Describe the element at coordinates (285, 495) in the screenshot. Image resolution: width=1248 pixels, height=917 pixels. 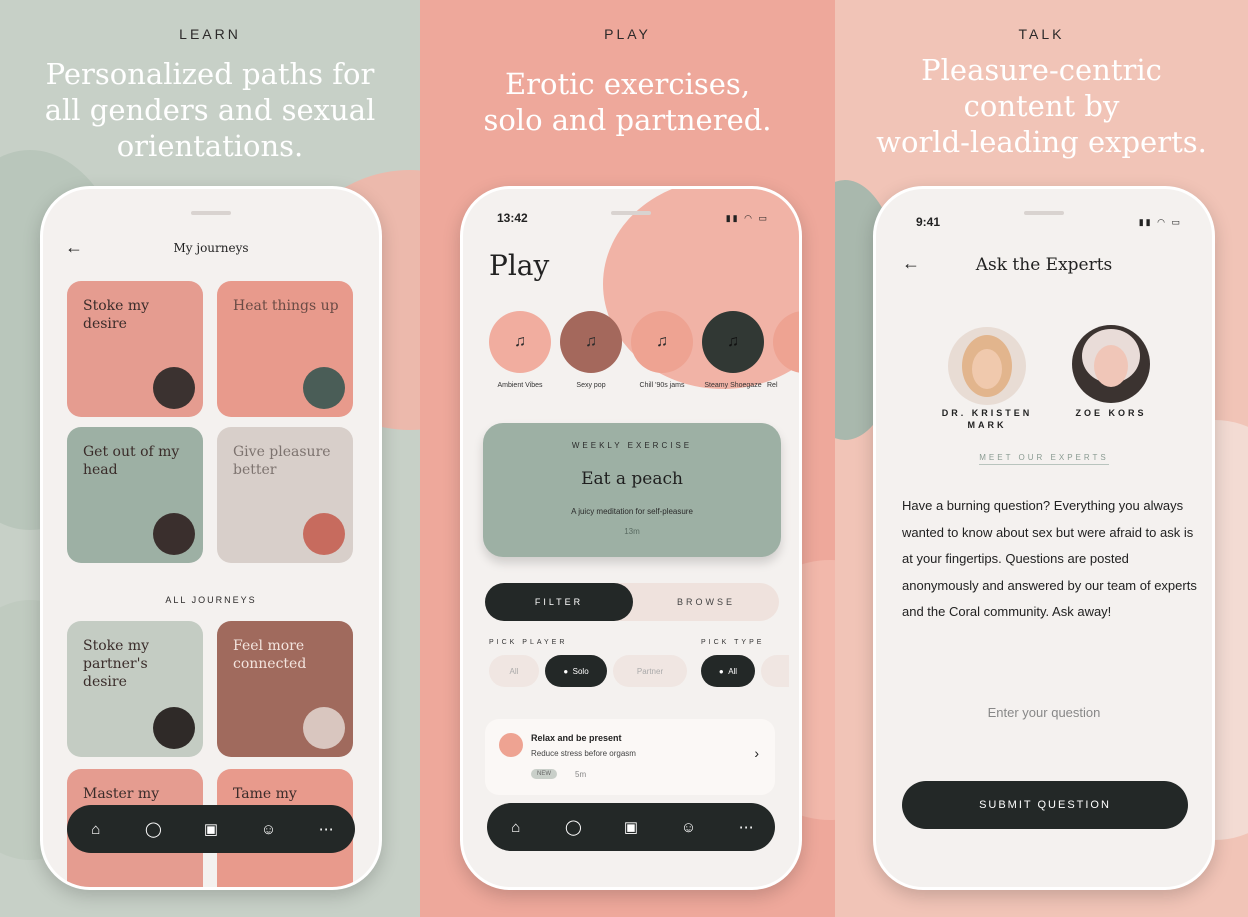
I see `journey-tile: Give pleasure better` at that location.